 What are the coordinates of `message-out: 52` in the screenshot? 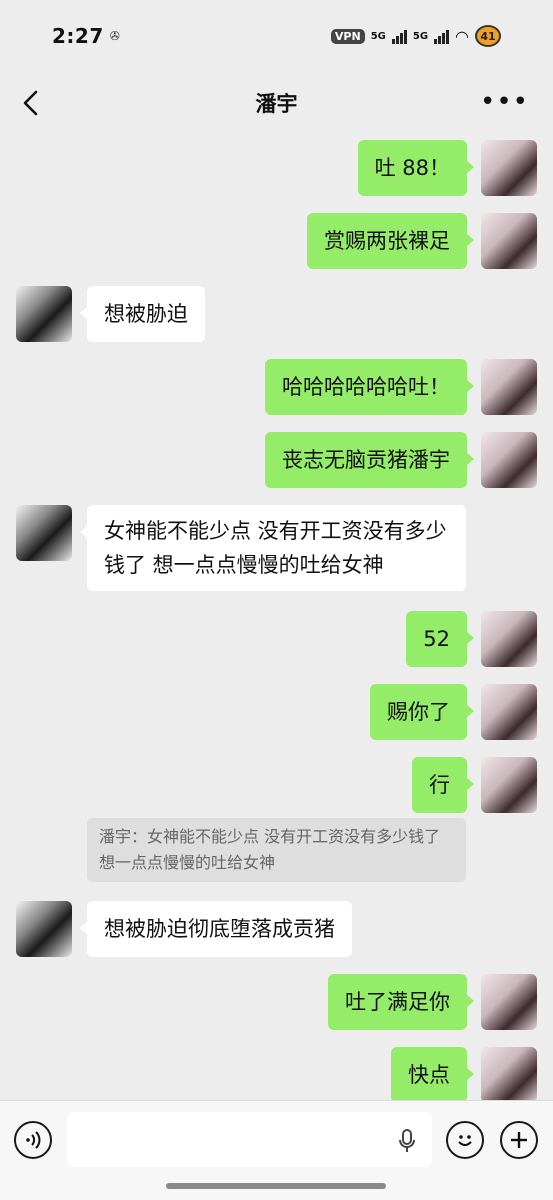 It's located at (440, 639).